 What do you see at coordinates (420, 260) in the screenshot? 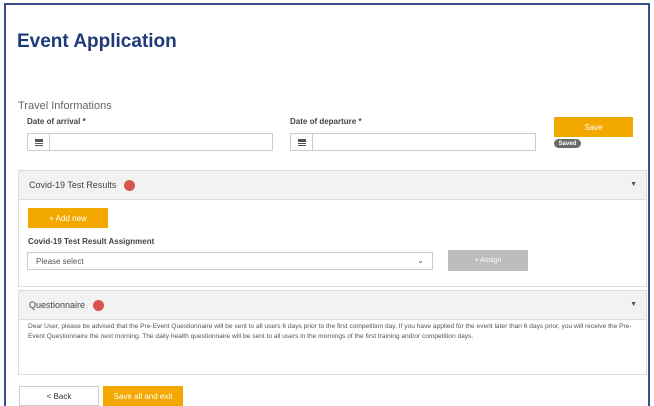
I see `chevron-down-icon: ⌄` at bounding box center [420, 260].